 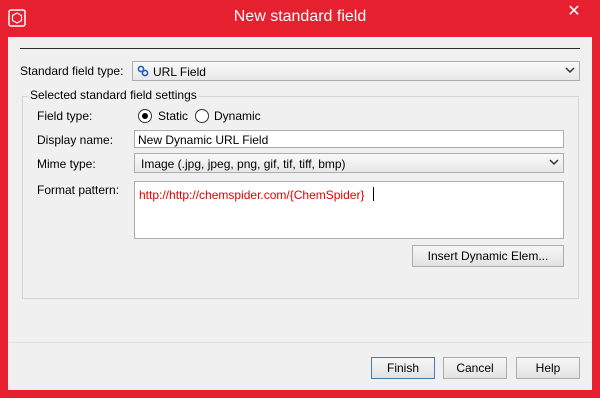 I want to click on dynamic-radio-label: Dynamic, so click(x=237, y=116).